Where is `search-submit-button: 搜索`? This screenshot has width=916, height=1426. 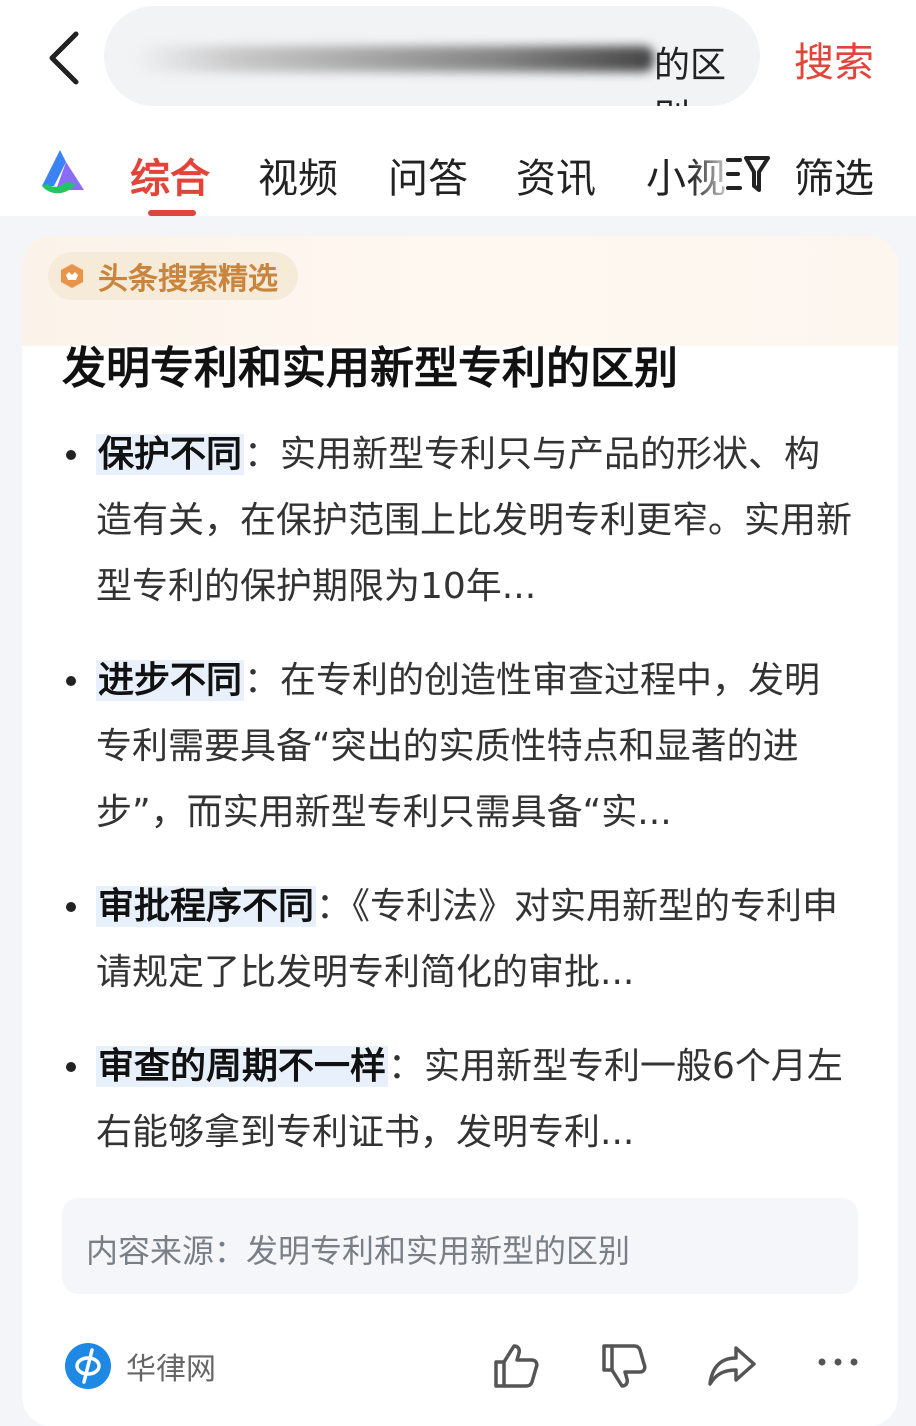 search-submit-button: 搜索 is located at coordinates (834, 59).